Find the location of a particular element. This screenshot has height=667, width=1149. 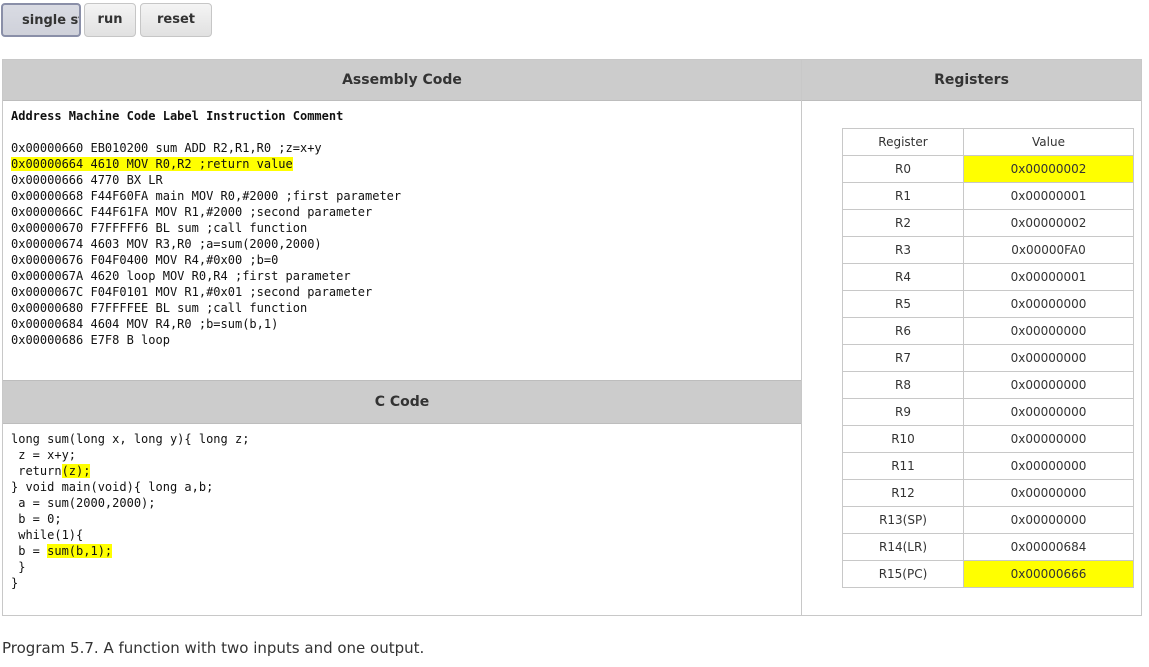

registers-table-header-row: Register Value is located at coordinates (988, 142).